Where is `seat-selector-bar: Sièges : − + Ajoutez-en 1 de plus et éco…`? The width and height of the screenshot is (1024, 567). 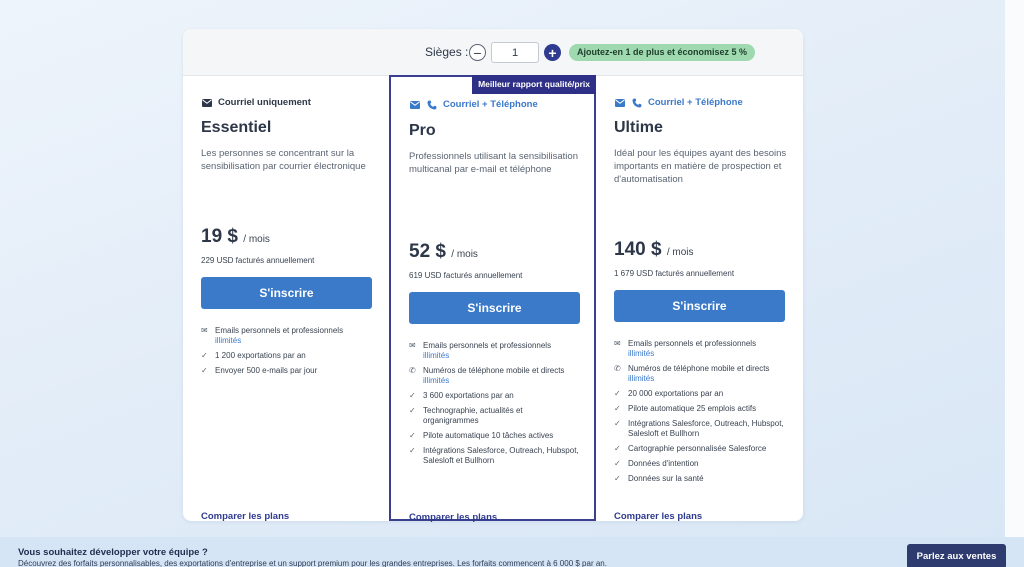 seat-selector-bar: Sièges : − + Ajoutez-en 1 de plus et éco… is located at coordinates (493, 52).